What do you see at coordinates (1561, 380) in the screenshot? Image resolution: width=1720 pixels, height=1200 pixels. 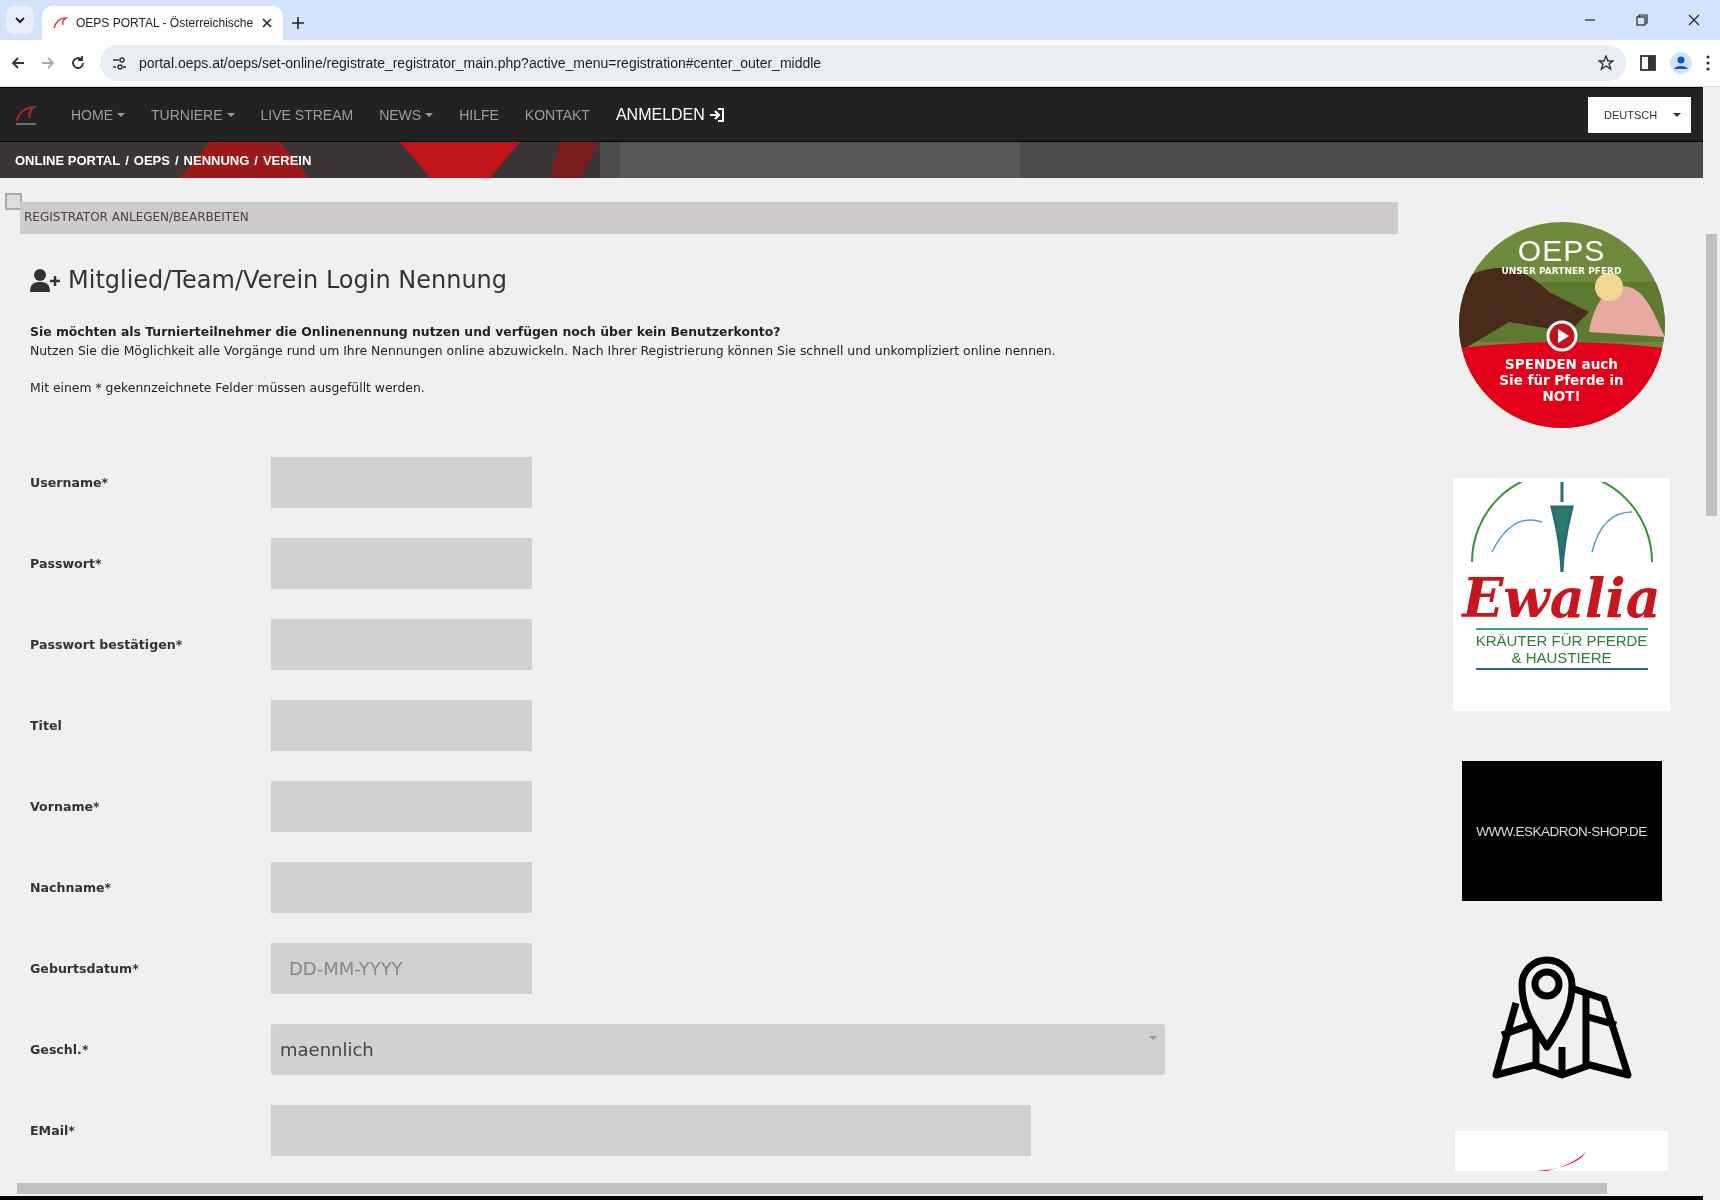 I see `banner-text: SPENDEN auch Sie für Pferde in NOT!` at bounding box center [1561, 380].